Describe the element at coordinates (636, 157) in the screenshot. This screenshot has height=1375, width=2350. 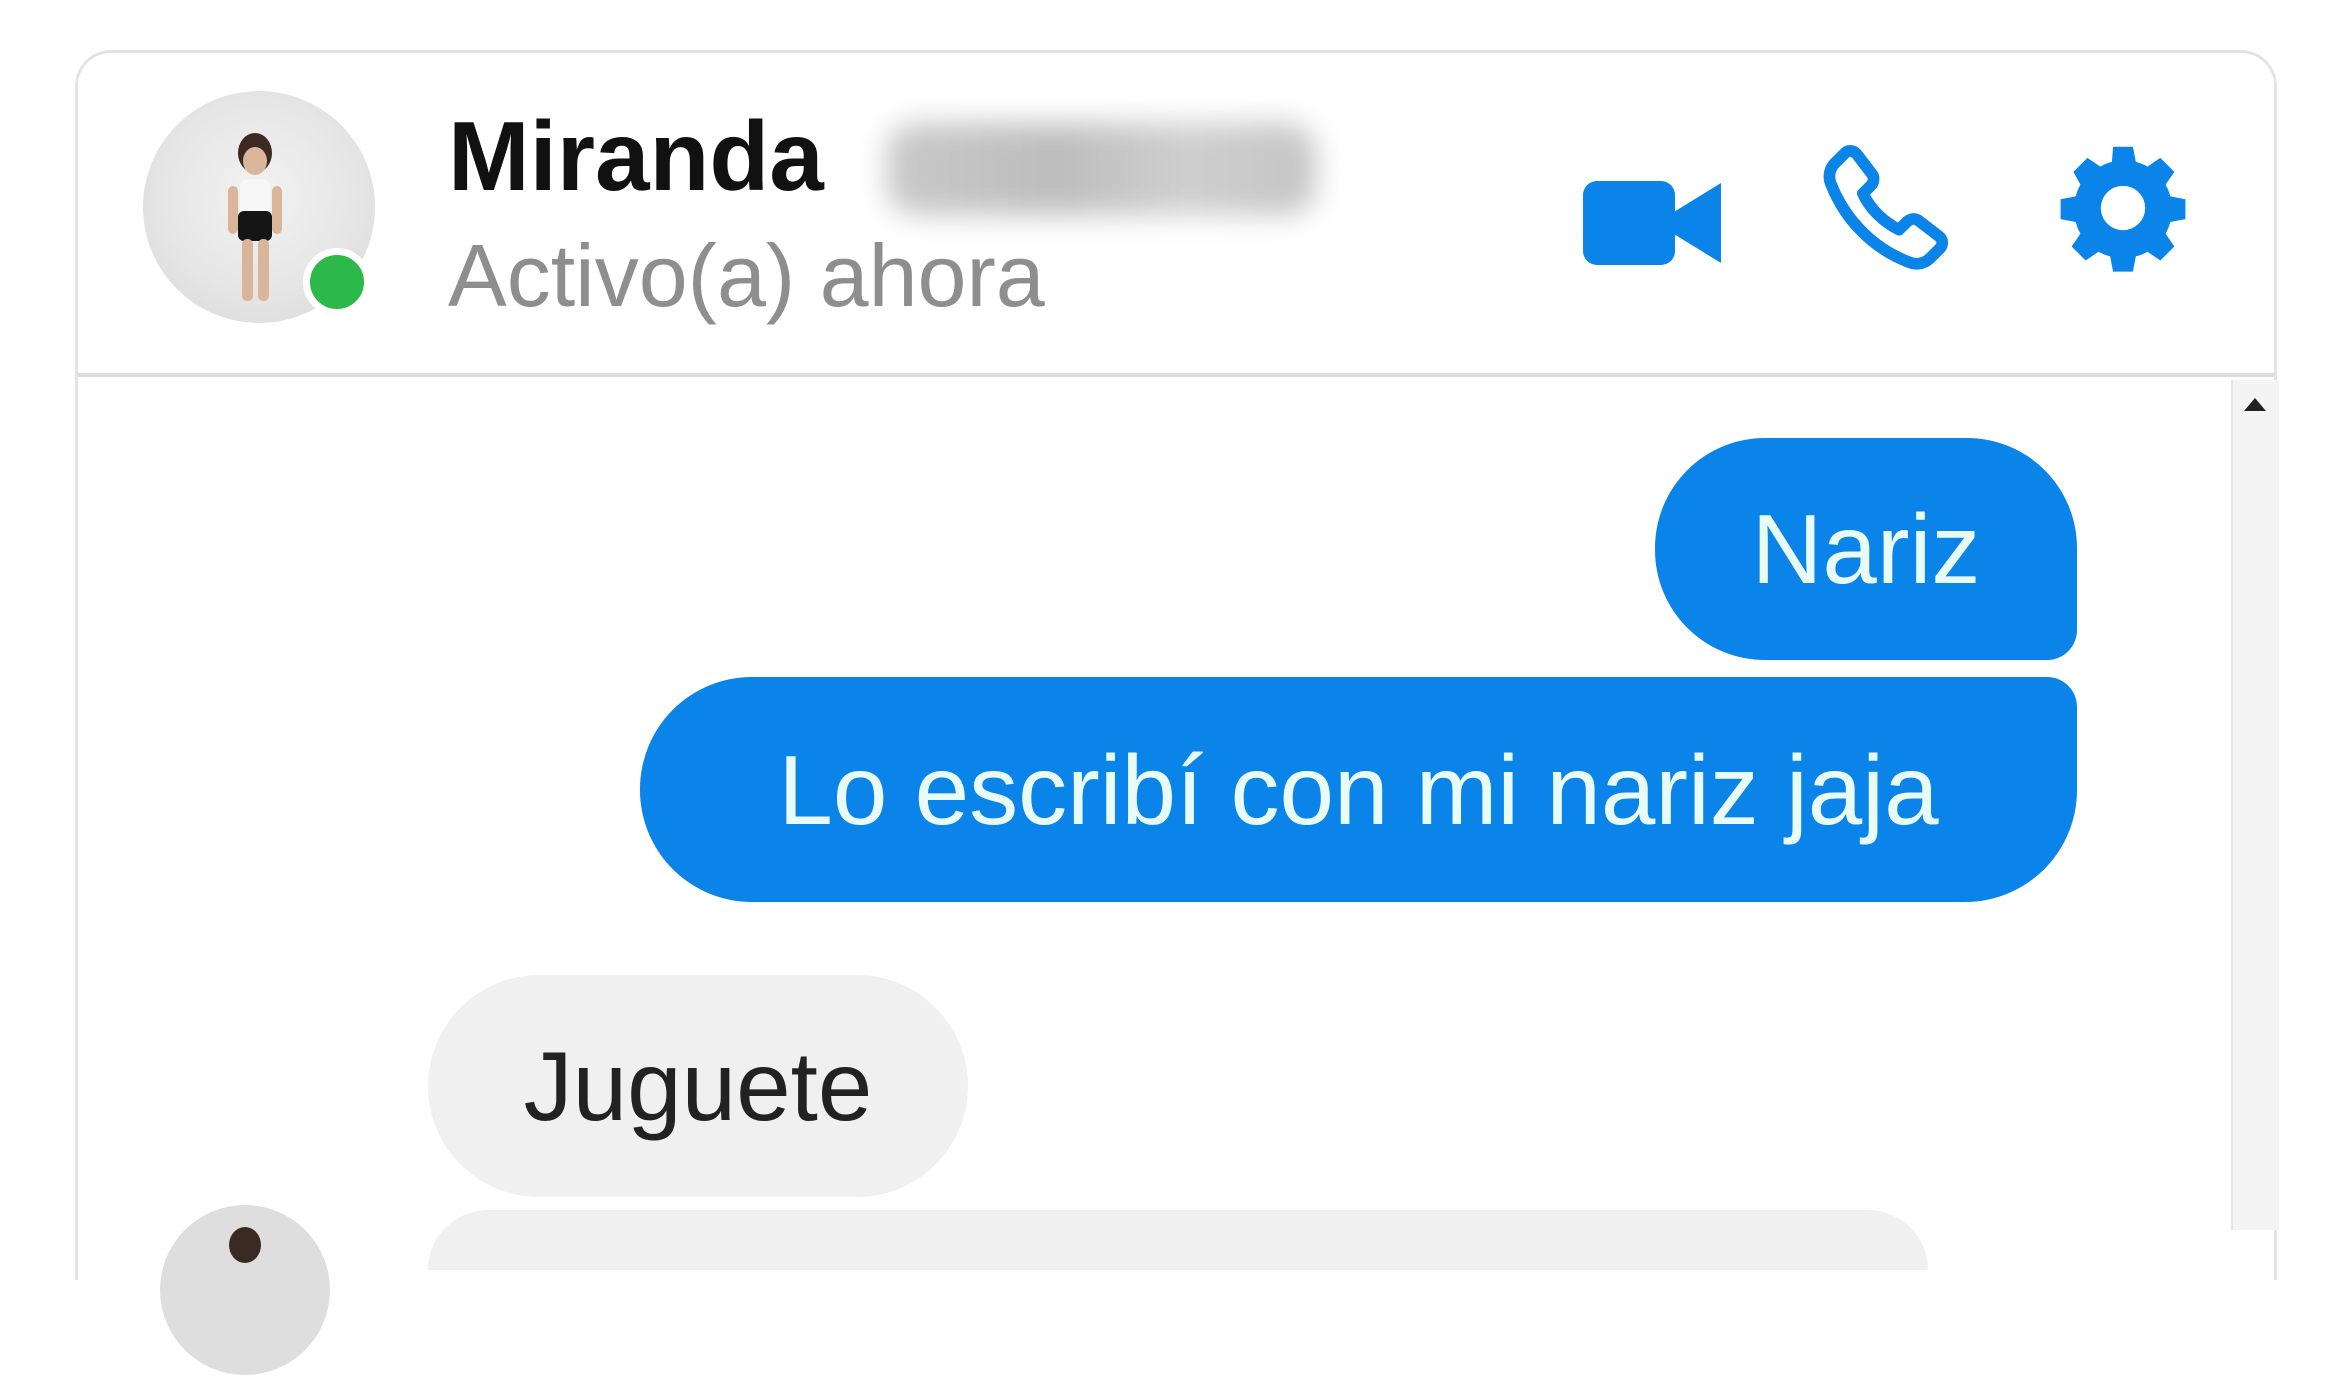
I see `contact-name: Miranda` at that location.